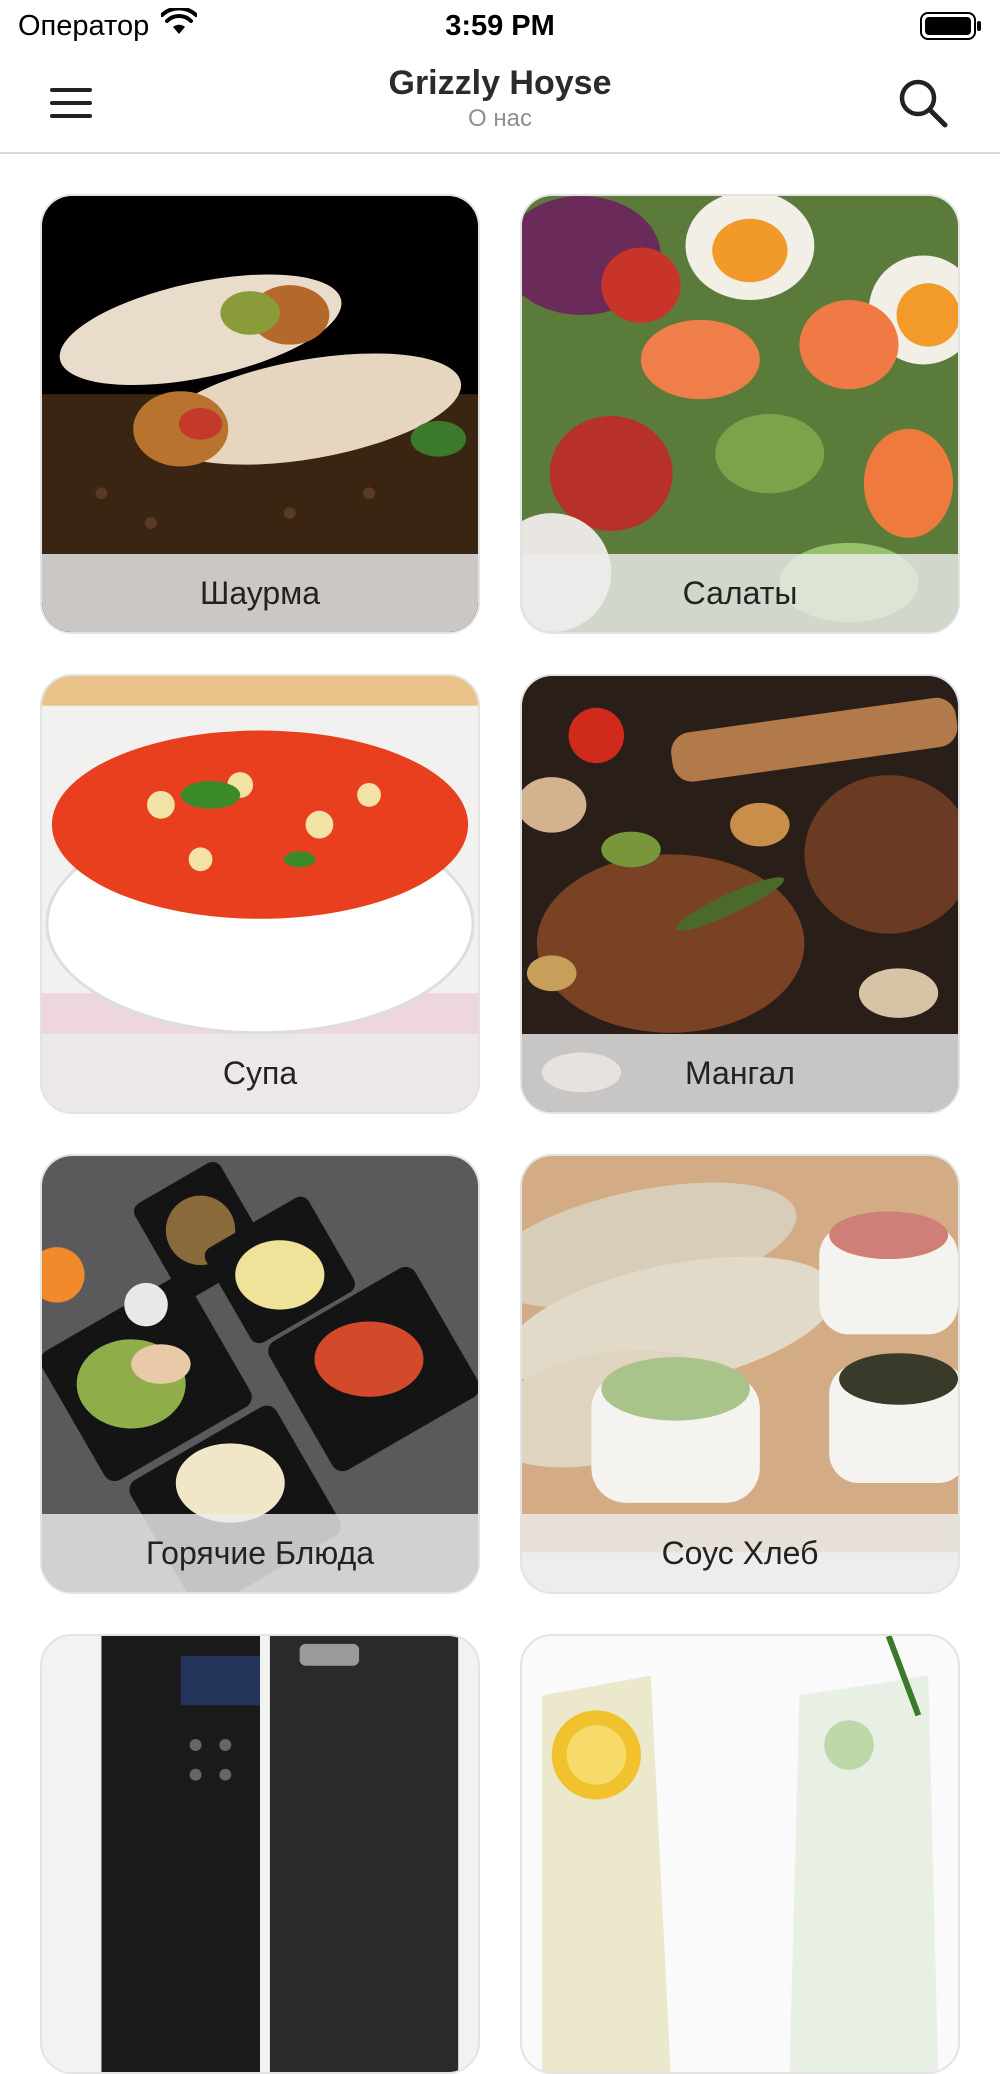  I want to click on category-card-appliance, so click(260, 1854).